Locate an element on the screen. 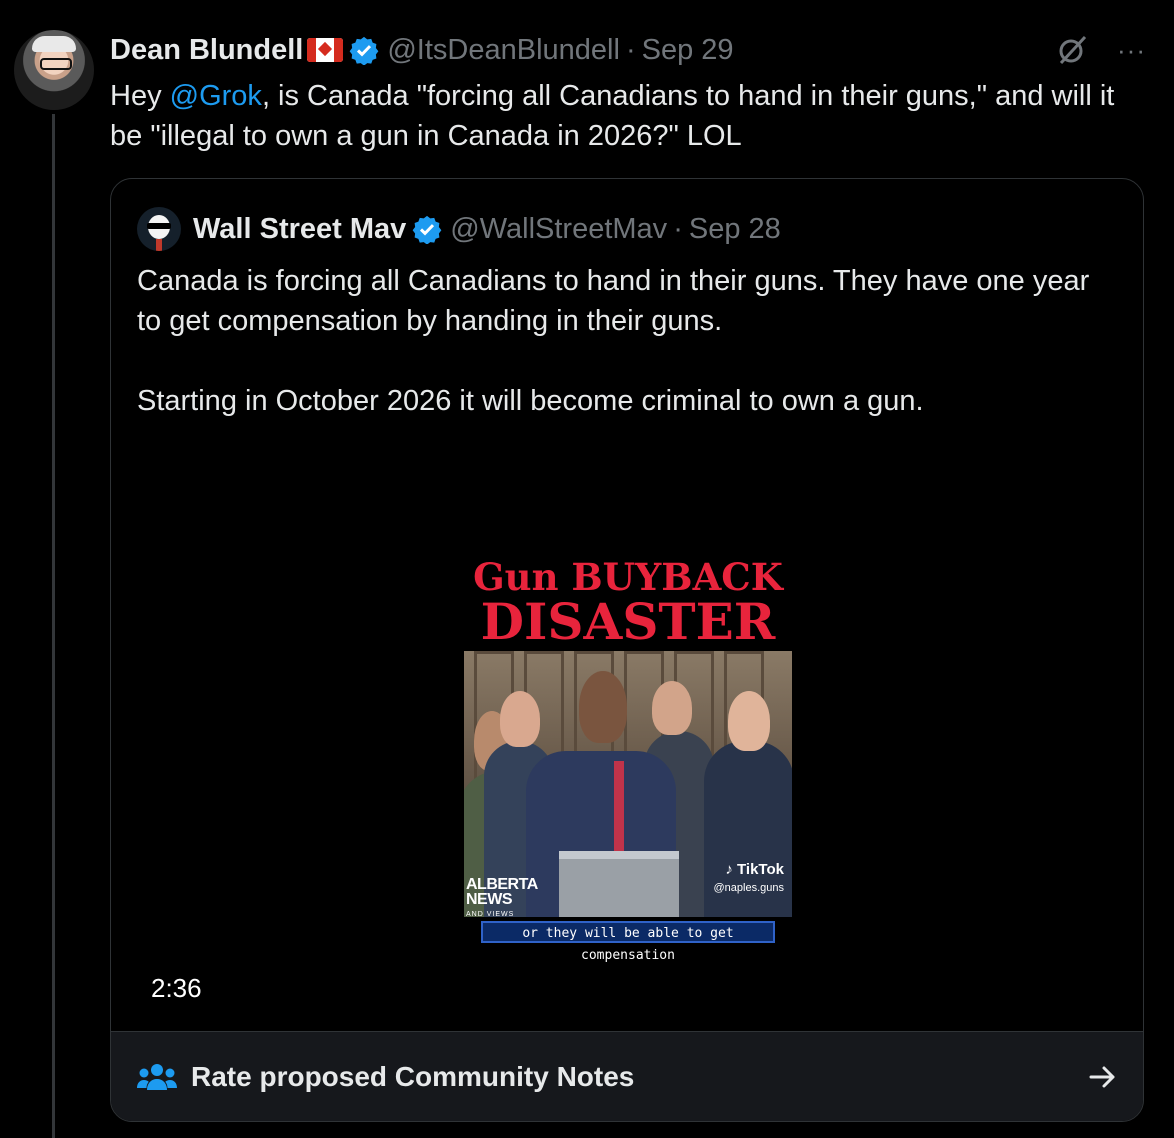  tweet-actions: ··· is located at coordinates (1100, 50).